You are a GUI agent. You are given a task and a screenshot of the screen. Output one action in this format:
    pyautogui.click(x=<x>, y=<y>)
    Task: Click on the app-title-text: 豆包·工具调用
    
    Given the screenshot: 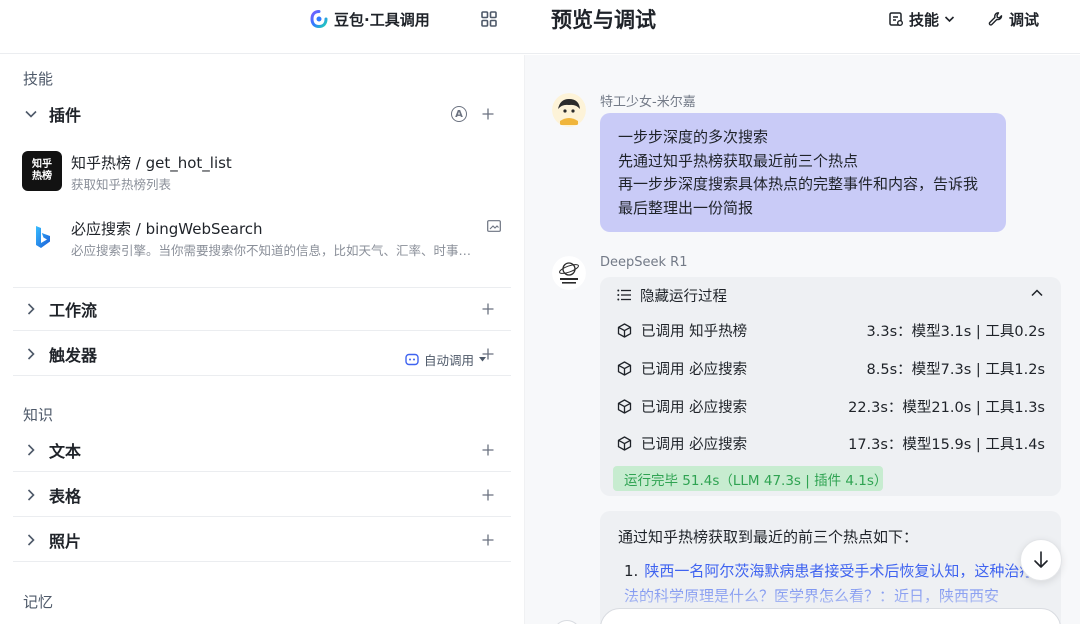 What is the action you would take?
    pyautogui.click(x=382, y=19)
    